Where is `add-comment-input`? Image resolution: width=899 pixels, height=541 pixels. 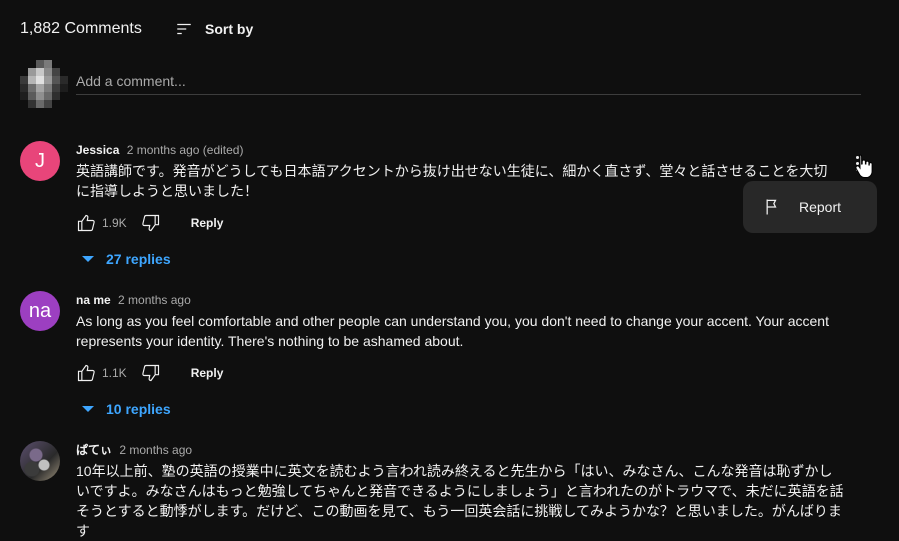
add-comment-input is located at coordinates (468, 81).